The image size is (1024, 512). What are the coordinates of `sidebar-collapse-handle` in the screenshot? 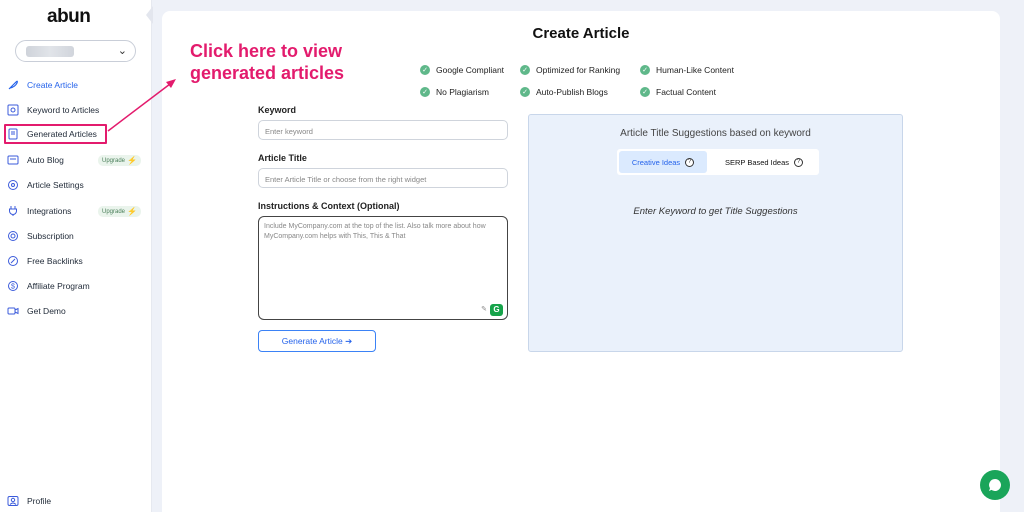 It's located at (149, 15).